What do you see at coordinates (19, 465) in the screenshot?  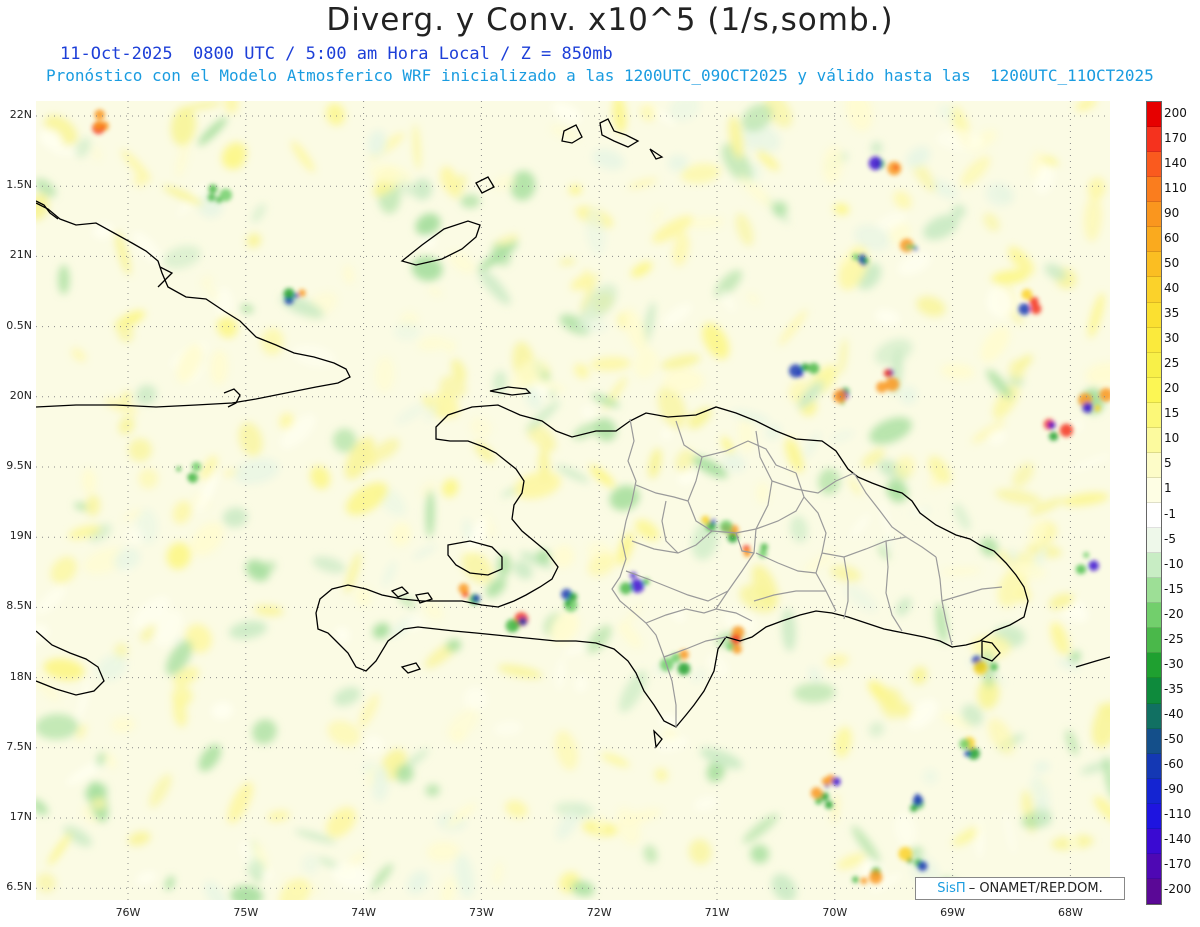 I see `latitude-label: 9.5N` at bounding box center [19, 465].